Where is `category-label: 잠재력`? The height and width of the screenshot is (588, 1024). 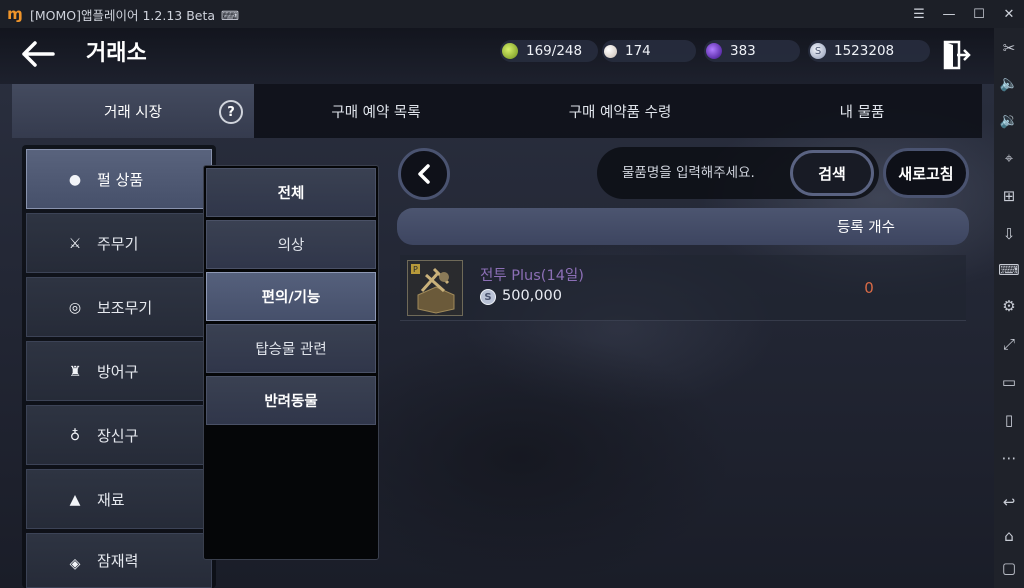
category-label: 잠재력 is located at coordinates (118, 561).